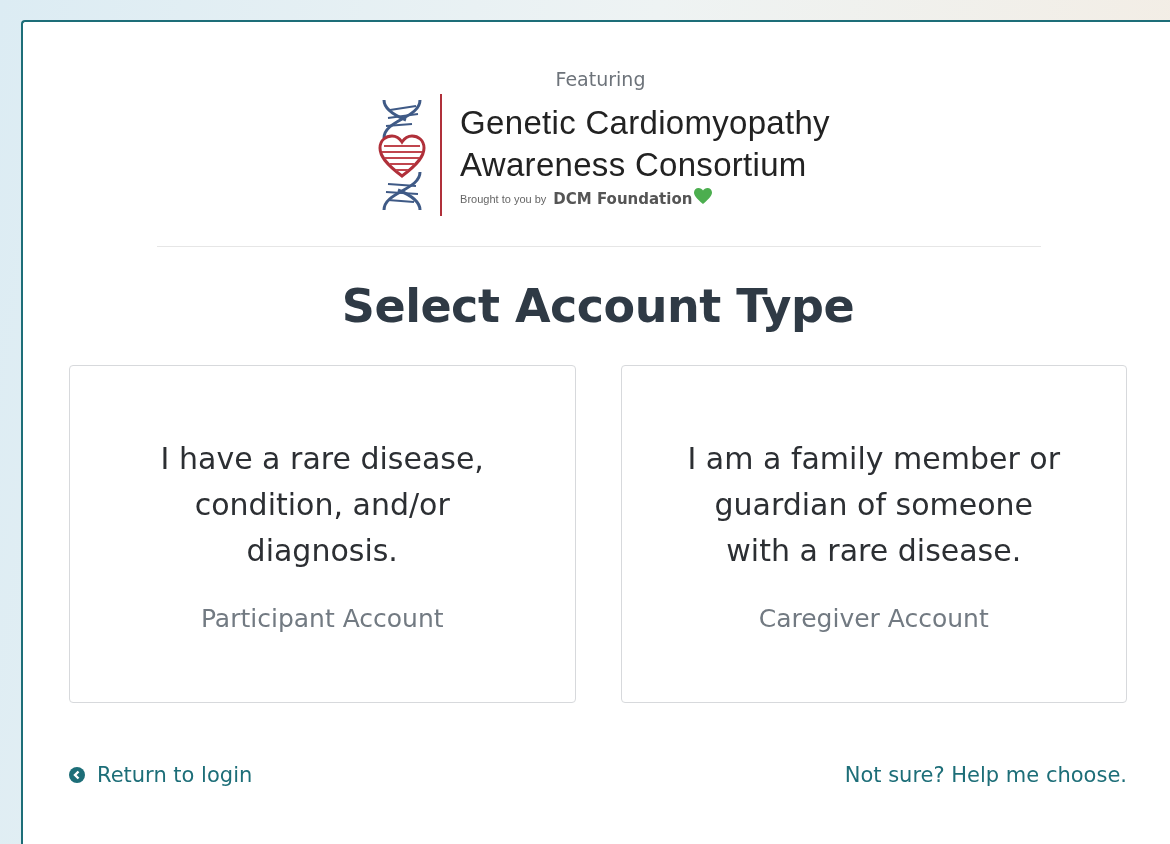 The image size is (1170, 844). Describe the element at coordinates (645, 123) in the screenshot. I see `logo-title: Genetic Cardiomyopathy` at that location.